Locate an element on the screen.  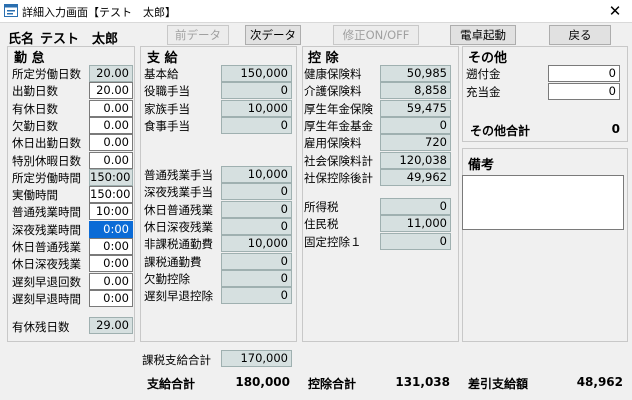
payment-row-b-label-6: 欠勤控除 is located at coordinates (167, 278).